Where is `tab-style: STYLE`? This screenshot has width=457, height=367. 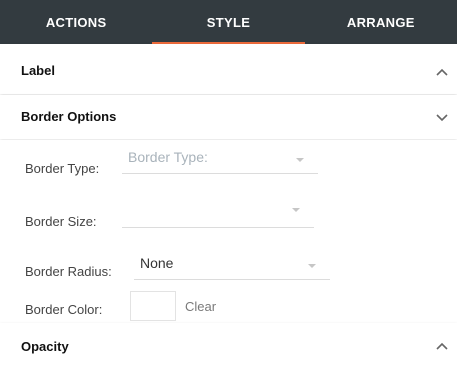 tab-style: STYLE is located at coordinates (228, 22).